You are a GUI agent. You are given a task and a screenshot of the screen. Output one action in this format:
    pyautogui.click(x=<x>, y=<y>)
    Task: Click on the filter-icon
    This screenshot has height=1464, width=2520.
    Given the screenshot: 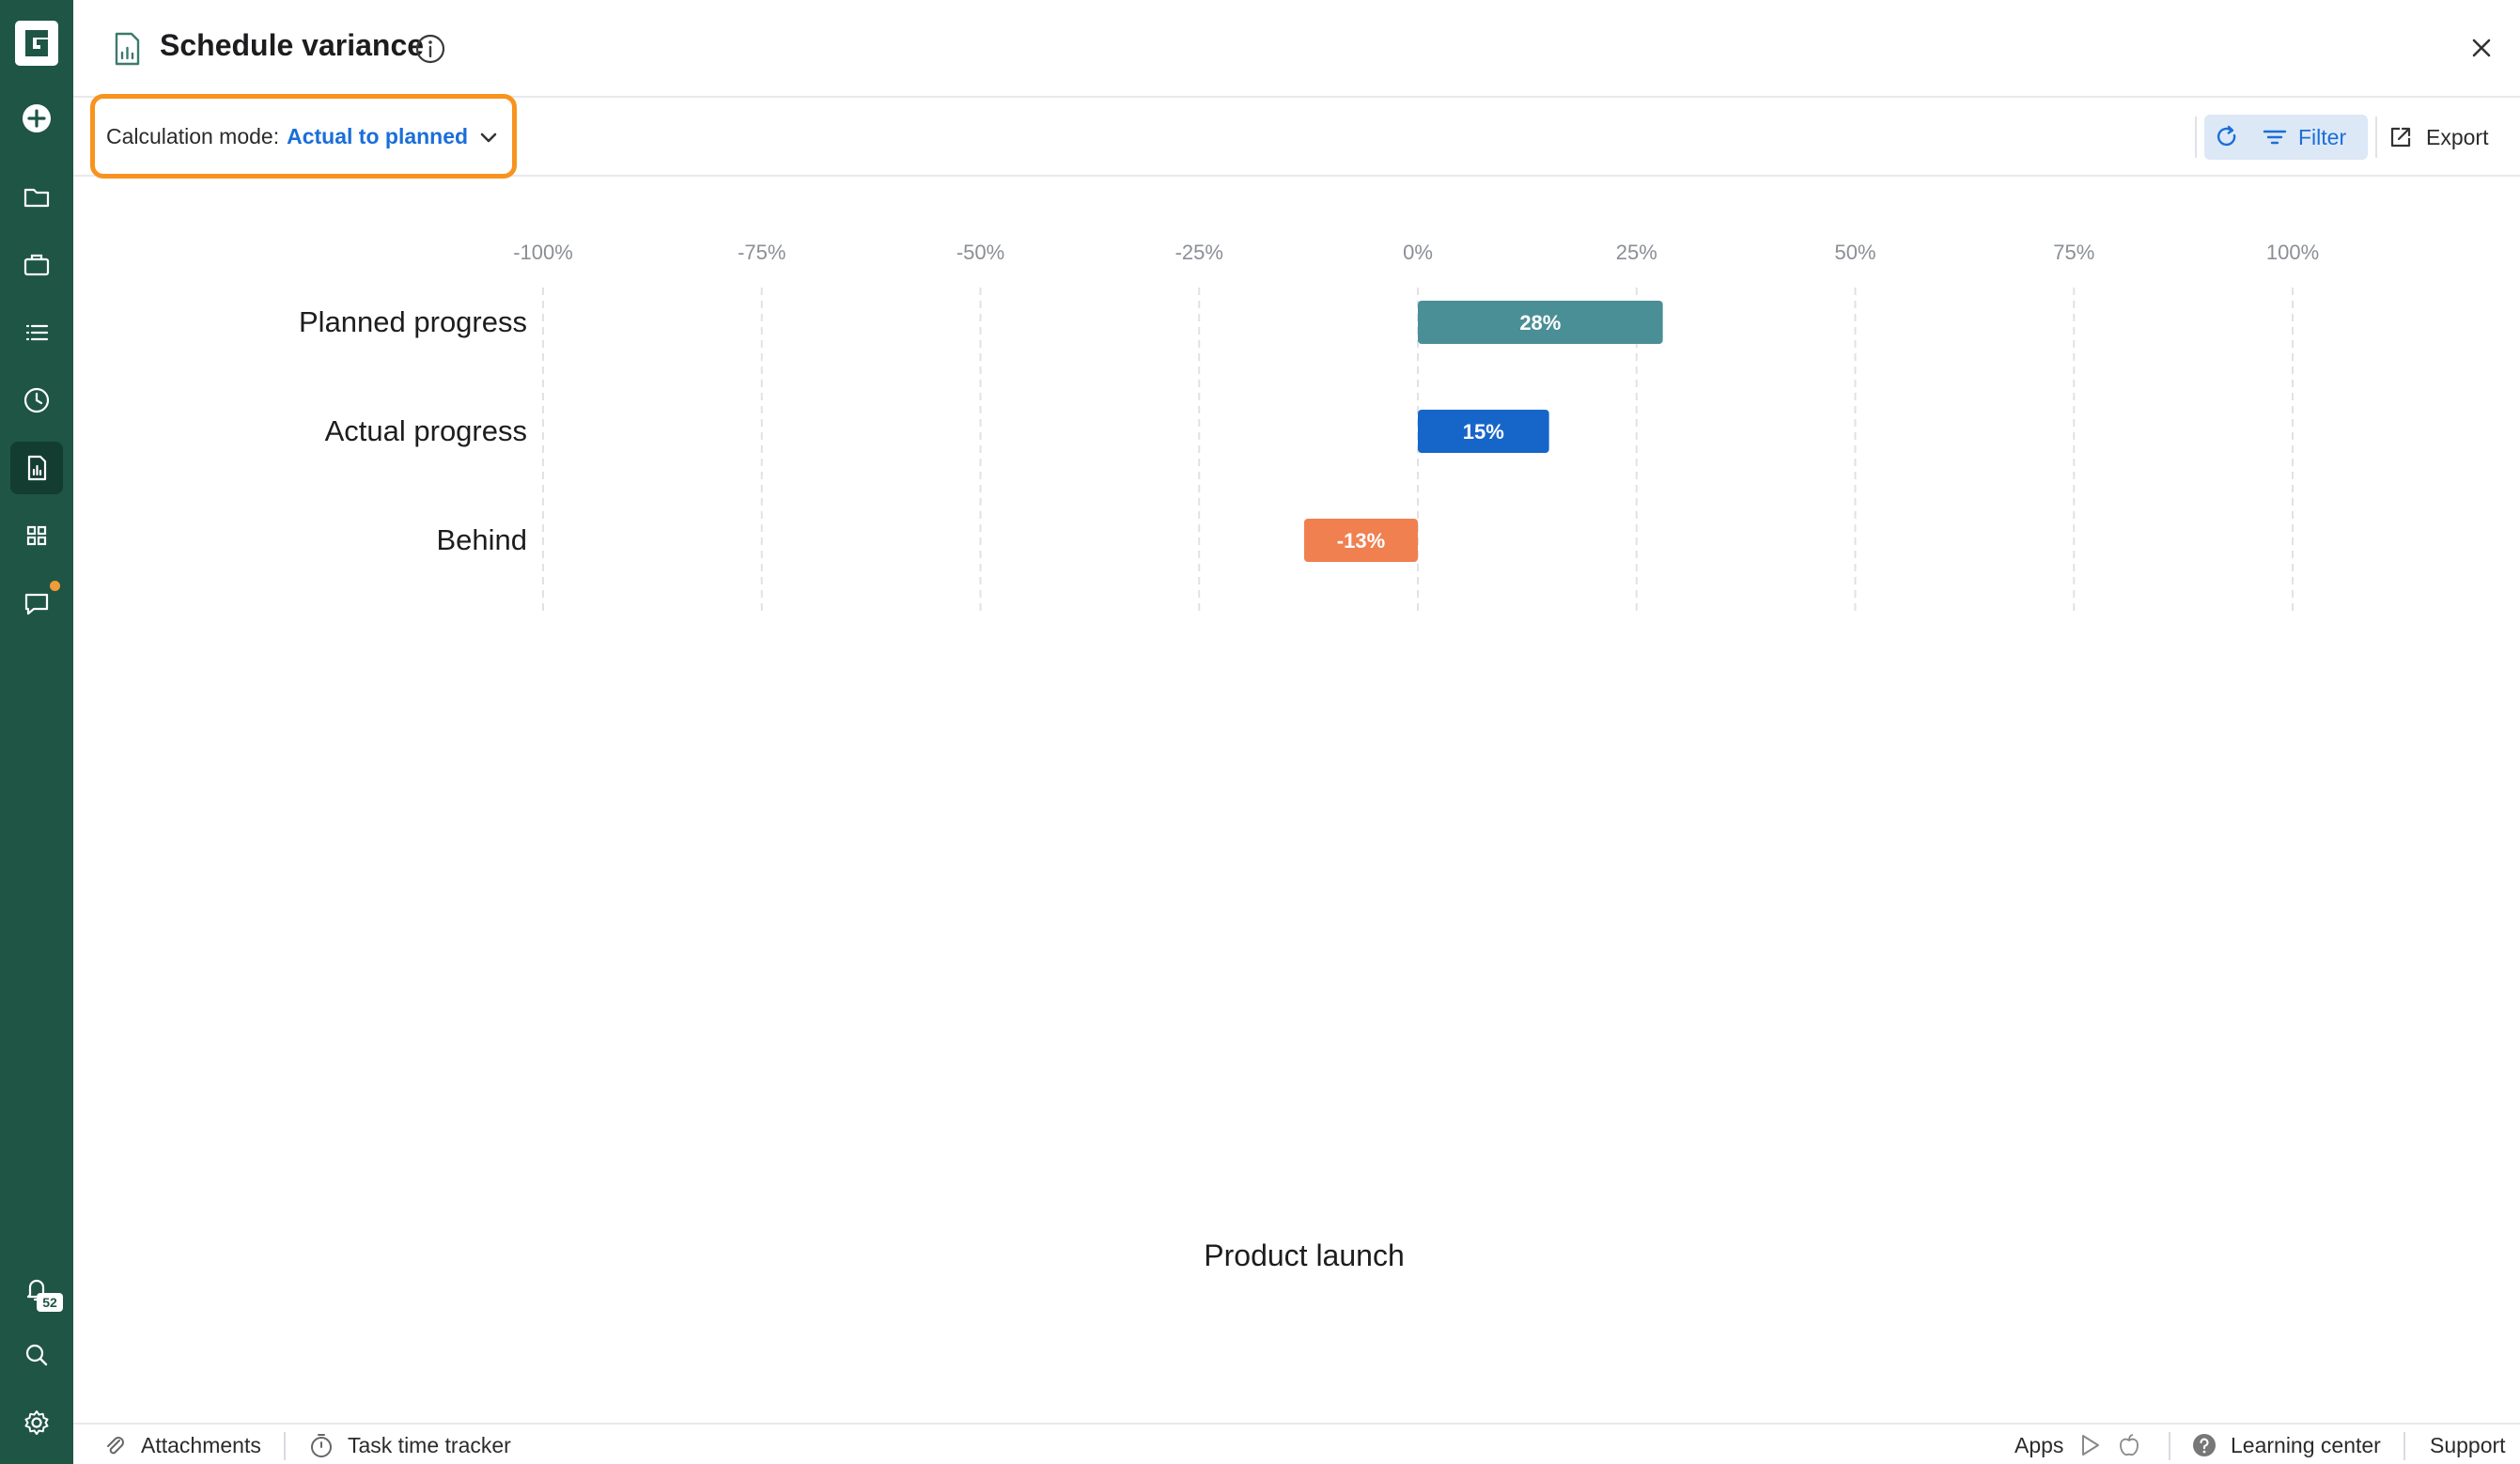 What is the action you would take?
    pyautogui.click(x=2275, y=138)
    